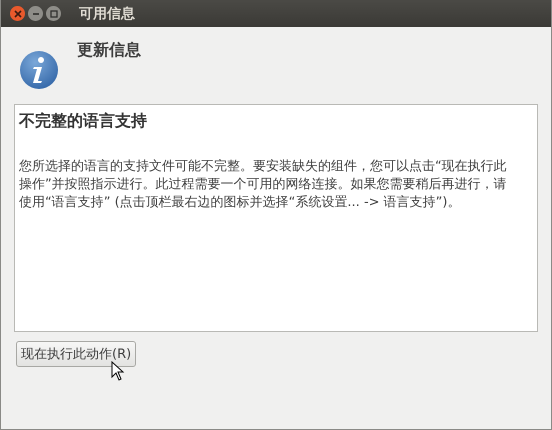 Image resolution: width=552 pixels, height=430 pixels. I want to click on info-icon, so click(39, 70).